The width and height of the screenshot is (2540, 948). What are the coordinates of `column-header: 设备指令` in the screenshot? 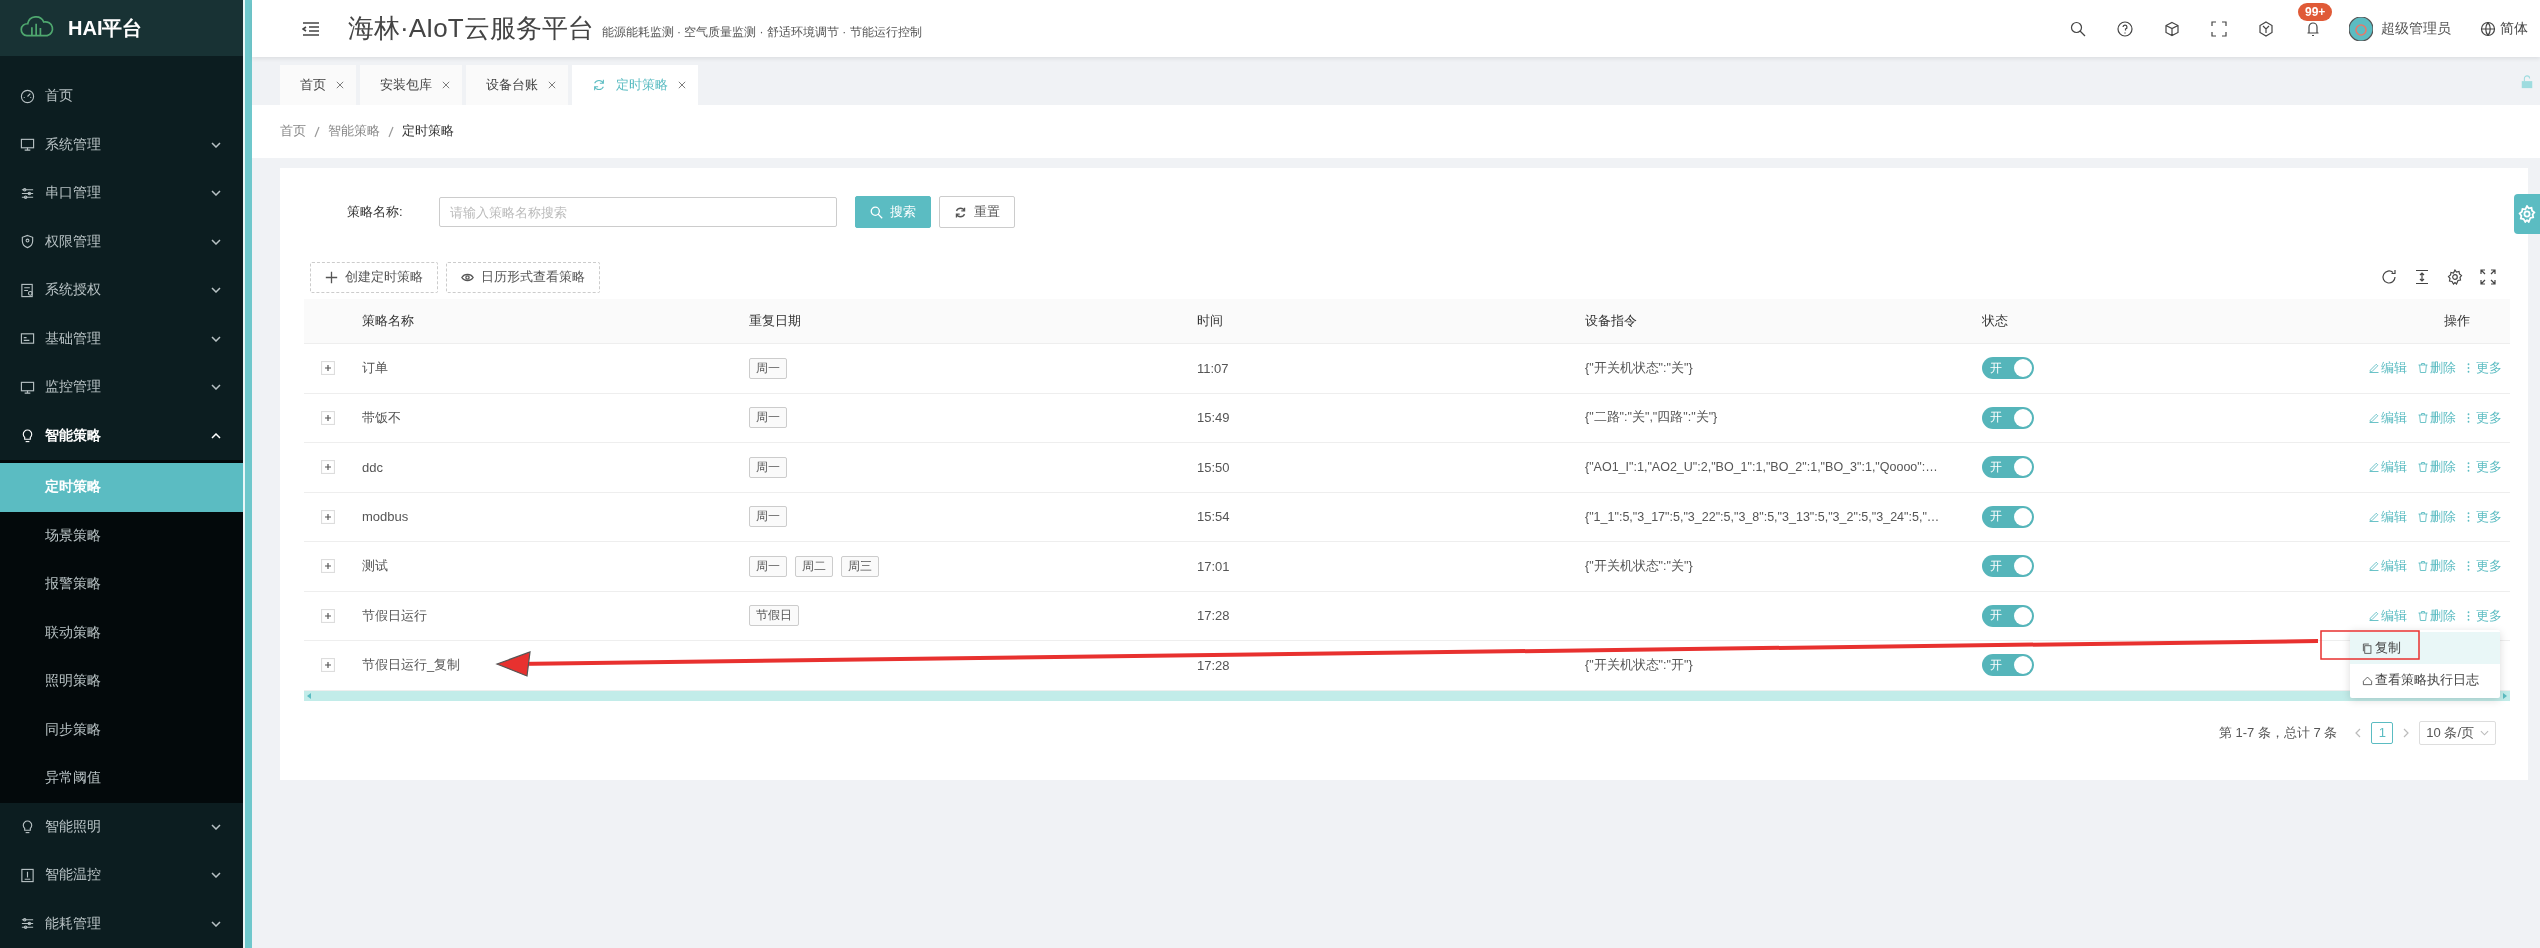 It's located at (1611, 321).